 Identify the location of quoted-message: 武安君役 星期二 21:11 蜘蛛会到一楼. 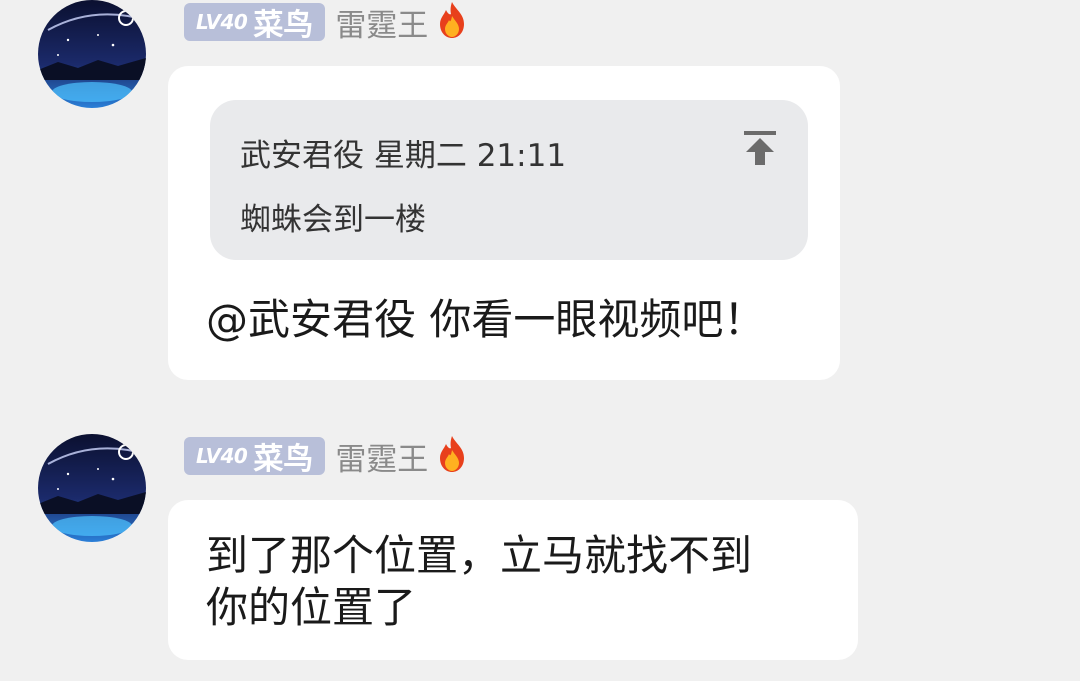
(509, 180).